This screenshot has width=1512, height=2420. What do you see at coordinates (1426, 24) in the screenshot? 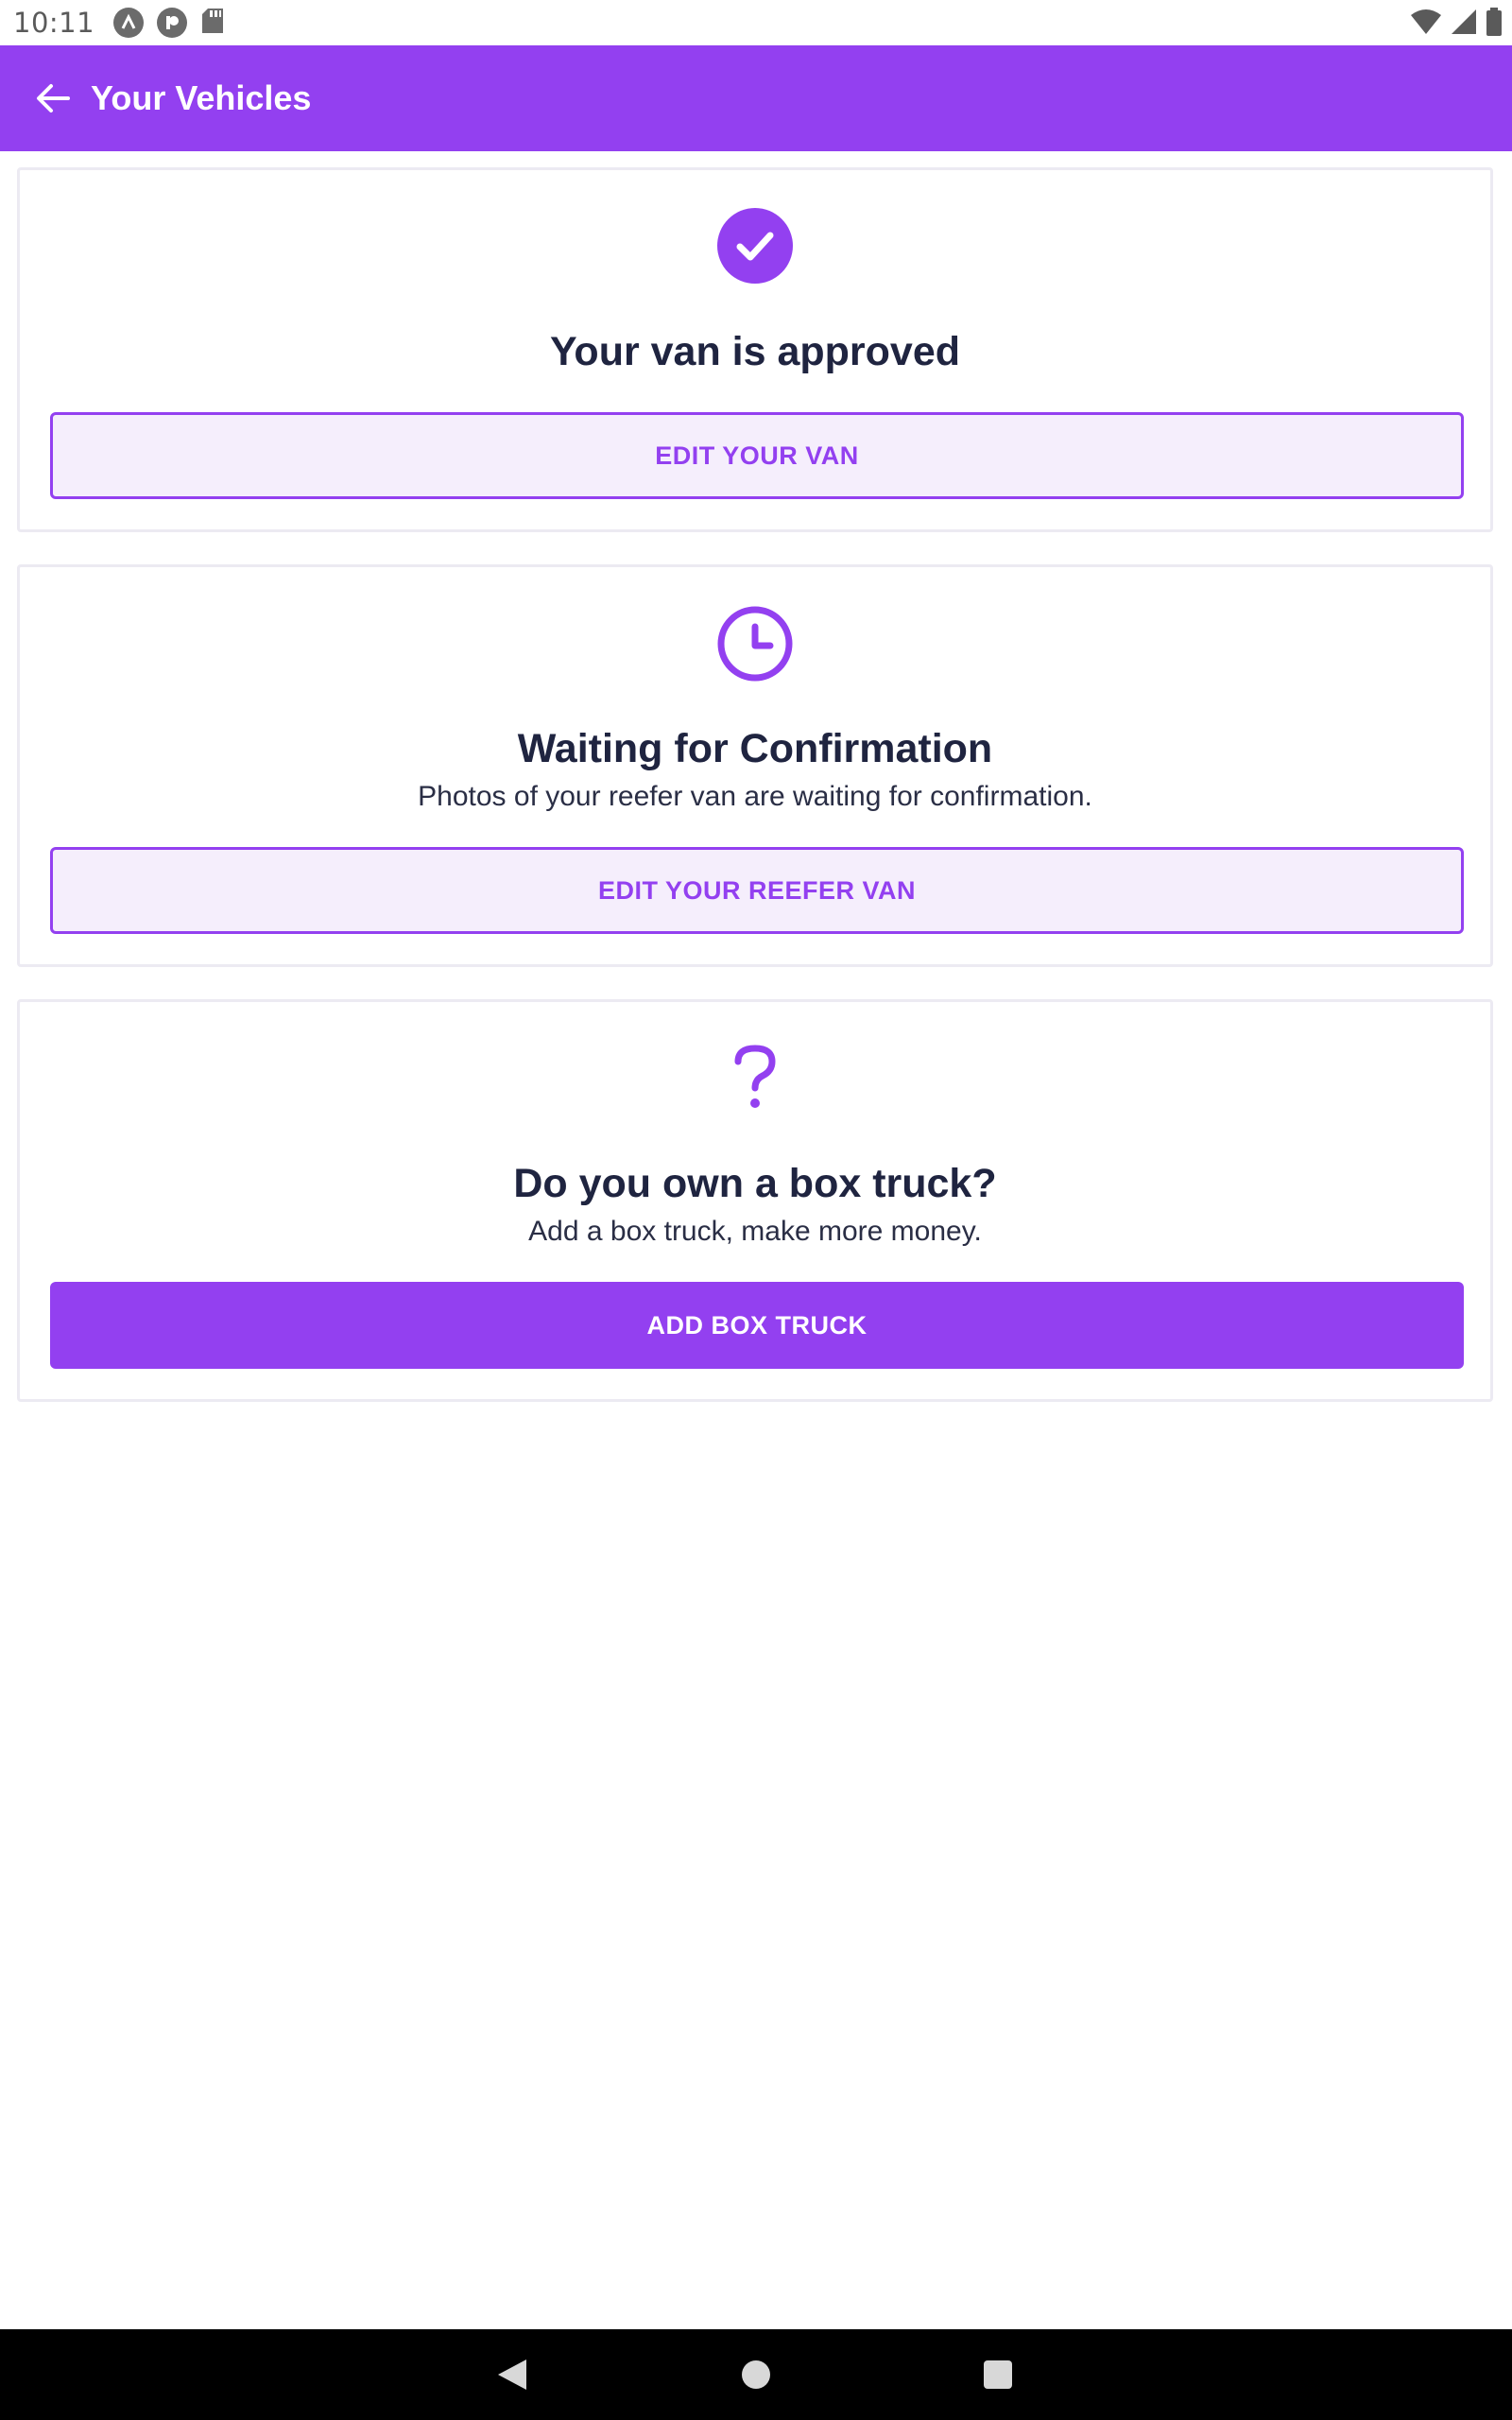
I see `wifi-icon` at bounding box center [1426, 24].